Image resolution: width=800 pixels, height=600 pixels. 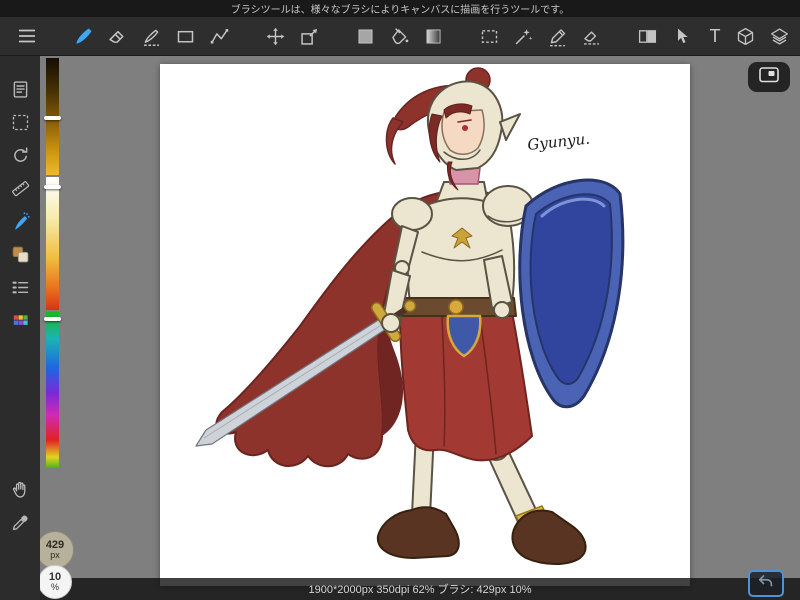 I want to click on gradient-icon, so click(x=433, y=36).